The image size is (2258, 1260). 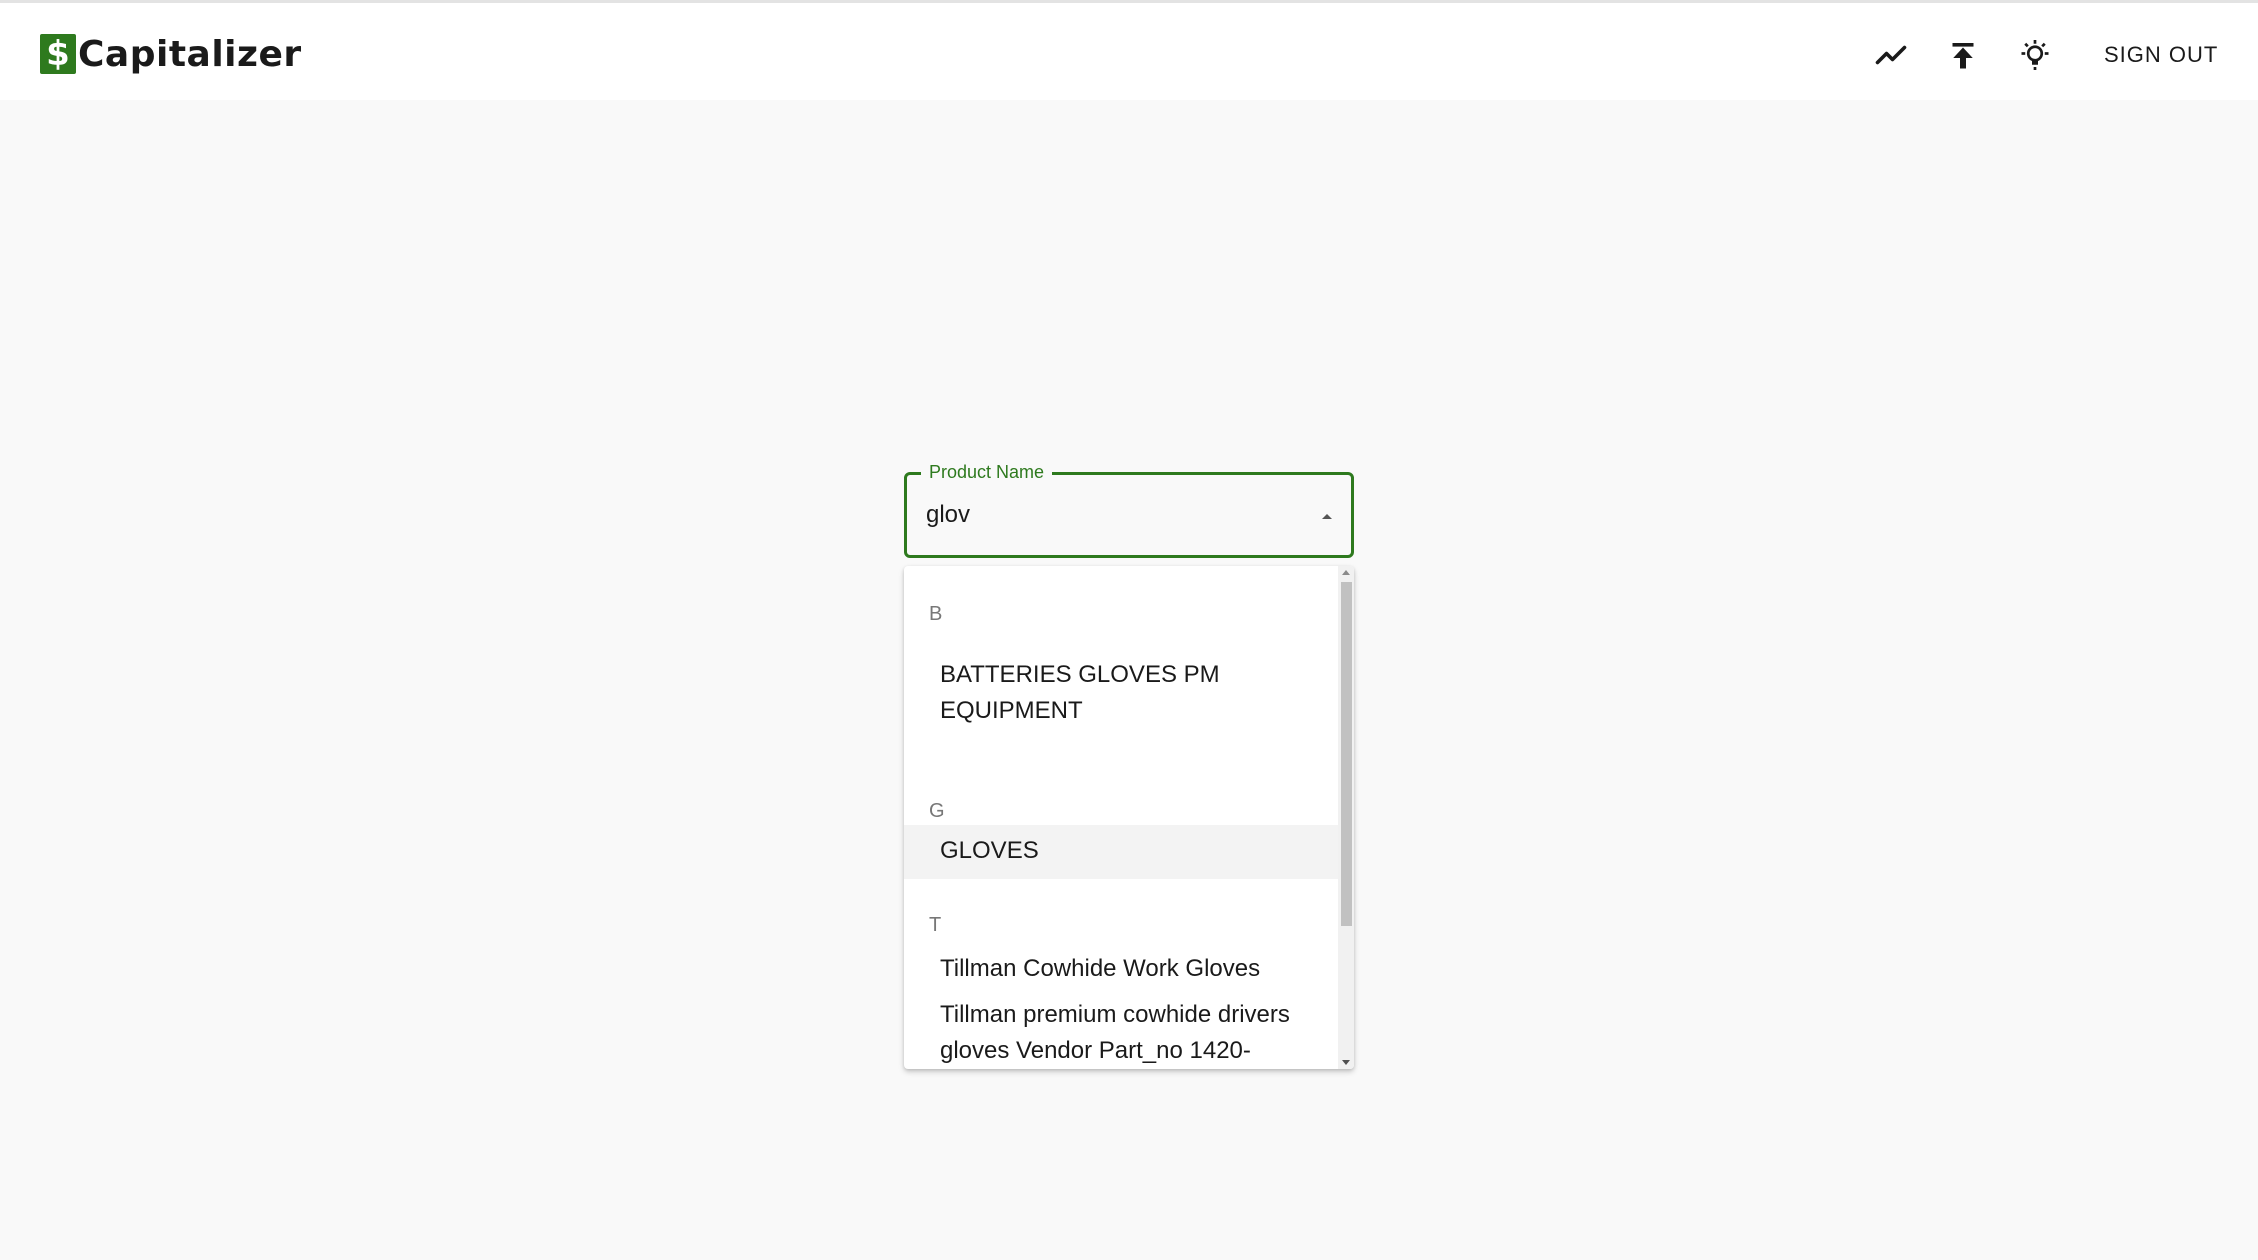 I want to click on scroll-up-arrow-icon, so click(x=1346, y=572).